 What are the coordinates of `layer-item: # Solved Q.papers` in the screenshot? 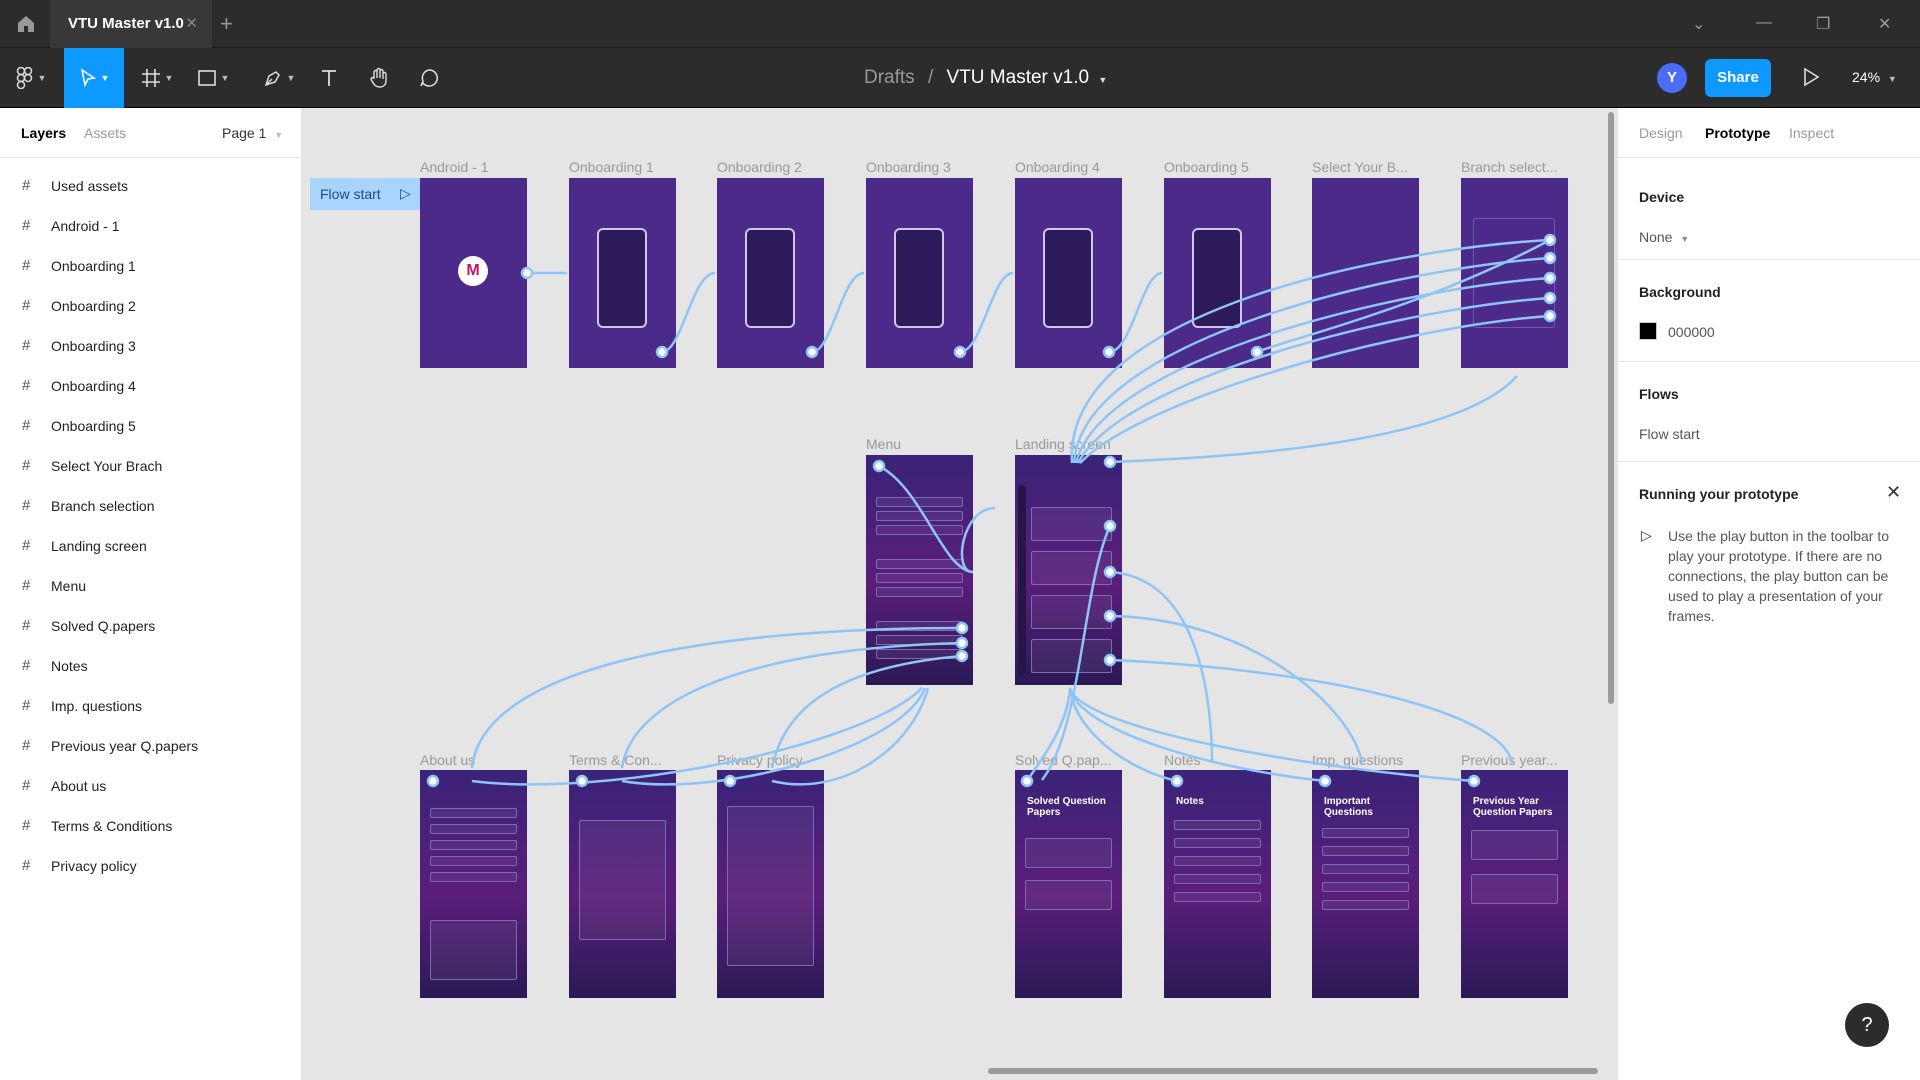 It's located at (150, 626).